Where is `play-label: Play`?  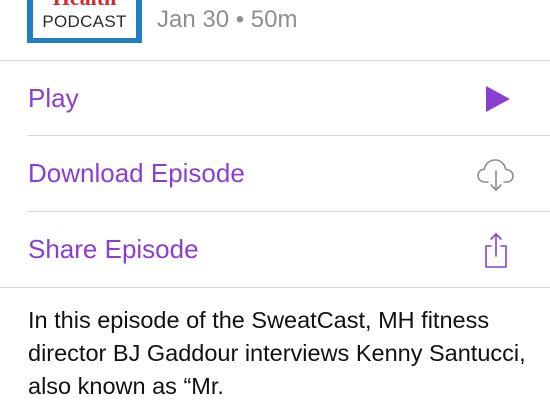 play-label: Play is located at coordinates (53, 98).